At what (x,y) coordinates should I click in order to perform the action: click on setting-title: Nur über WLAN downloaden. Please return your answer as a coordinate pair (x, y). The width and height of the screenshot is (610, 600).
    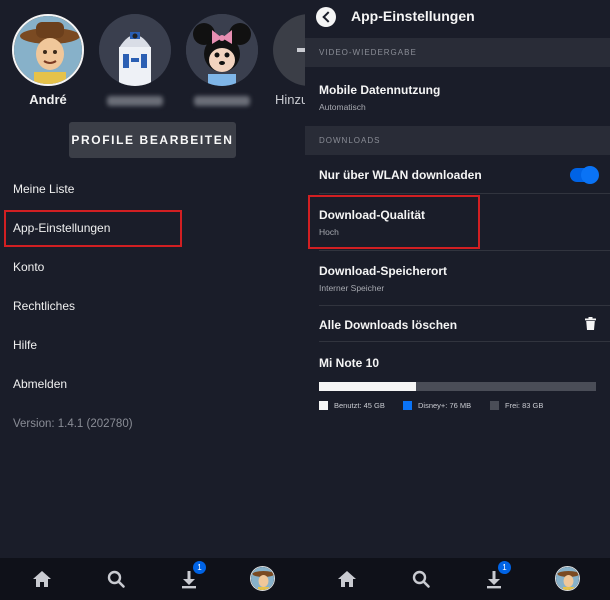
    Looking at the image, I should click on (400, 175).